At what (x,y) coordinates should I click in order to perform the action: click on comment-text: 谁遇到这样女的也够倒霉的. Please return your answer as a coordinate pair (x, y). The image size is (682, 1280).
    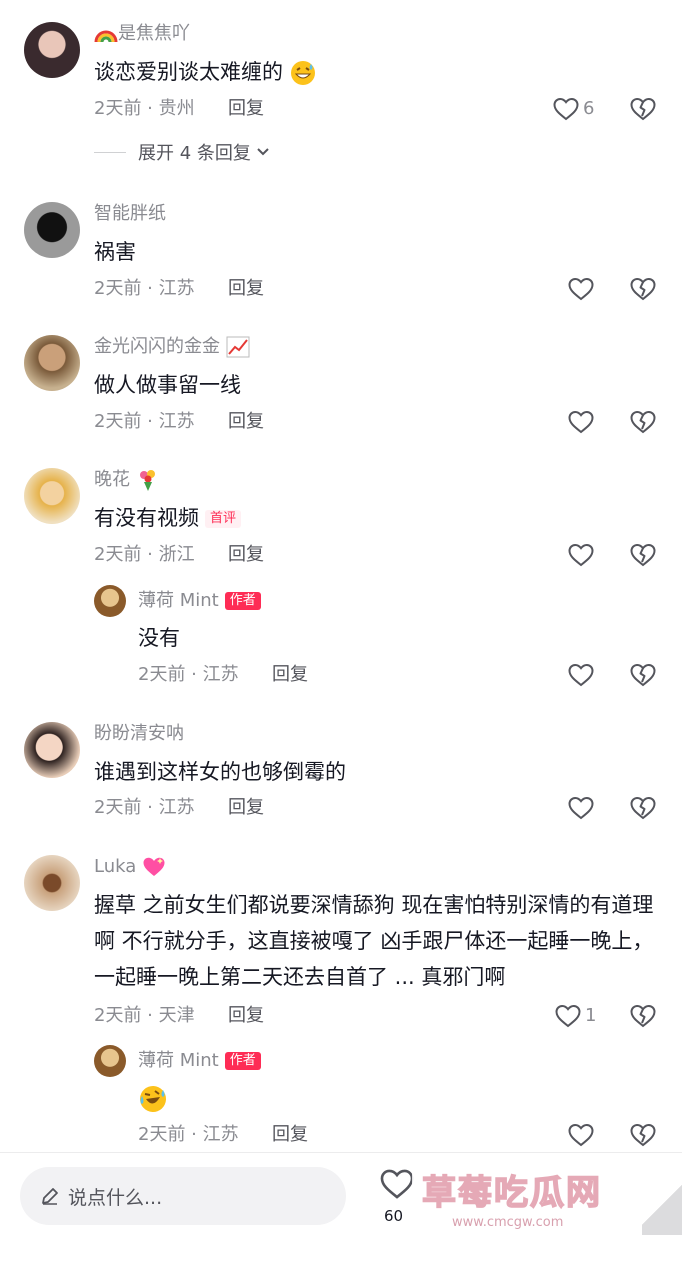
    Looking at the image, I should click on (220, 772).